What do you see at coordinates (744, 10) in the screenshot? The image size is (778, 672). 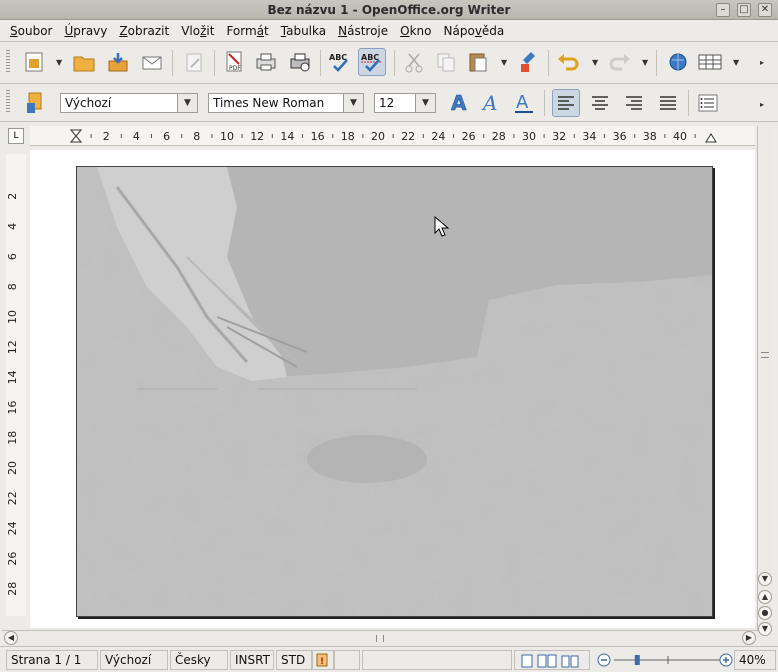 I see `maximize-button: □` at bounding box center [744, 10].